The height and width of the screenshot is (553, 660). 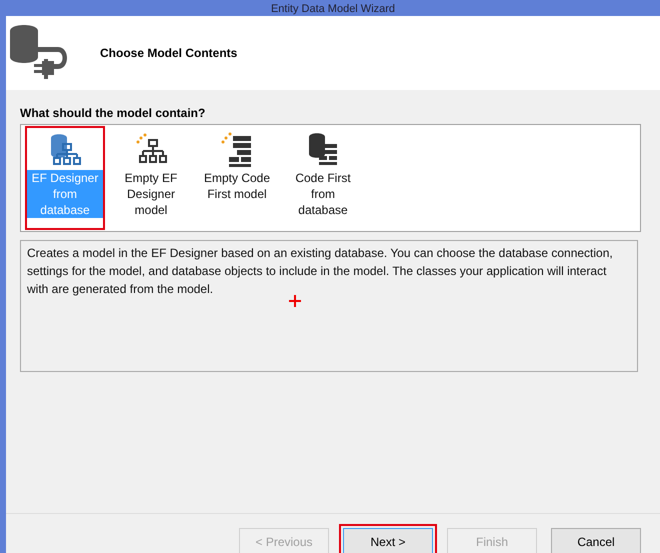 What do you see at coordinates (596, 540) in the screenshot?
I see `wizard-button: Cancel` at bounding box center [596, 540].